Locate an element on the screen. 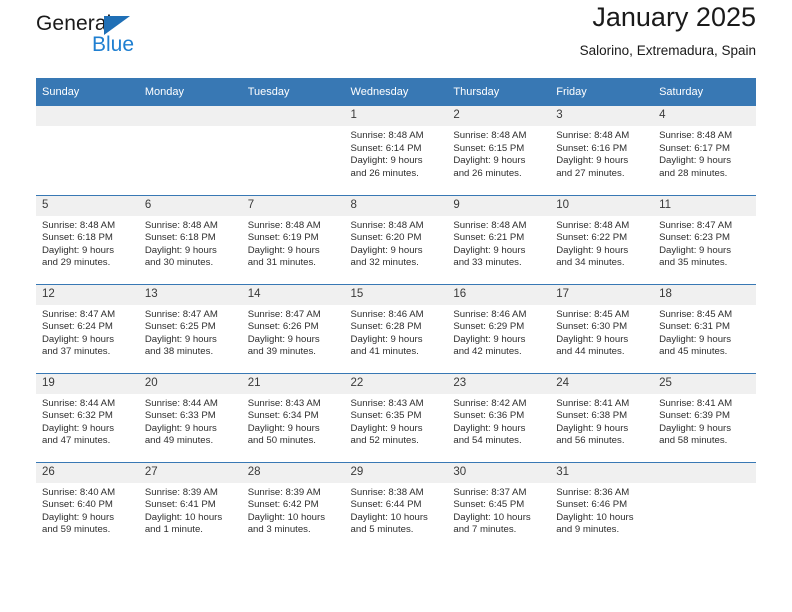 The height and width of the screenshot is (612, 792). day-number: 17 is located at coordinates (602, 294).